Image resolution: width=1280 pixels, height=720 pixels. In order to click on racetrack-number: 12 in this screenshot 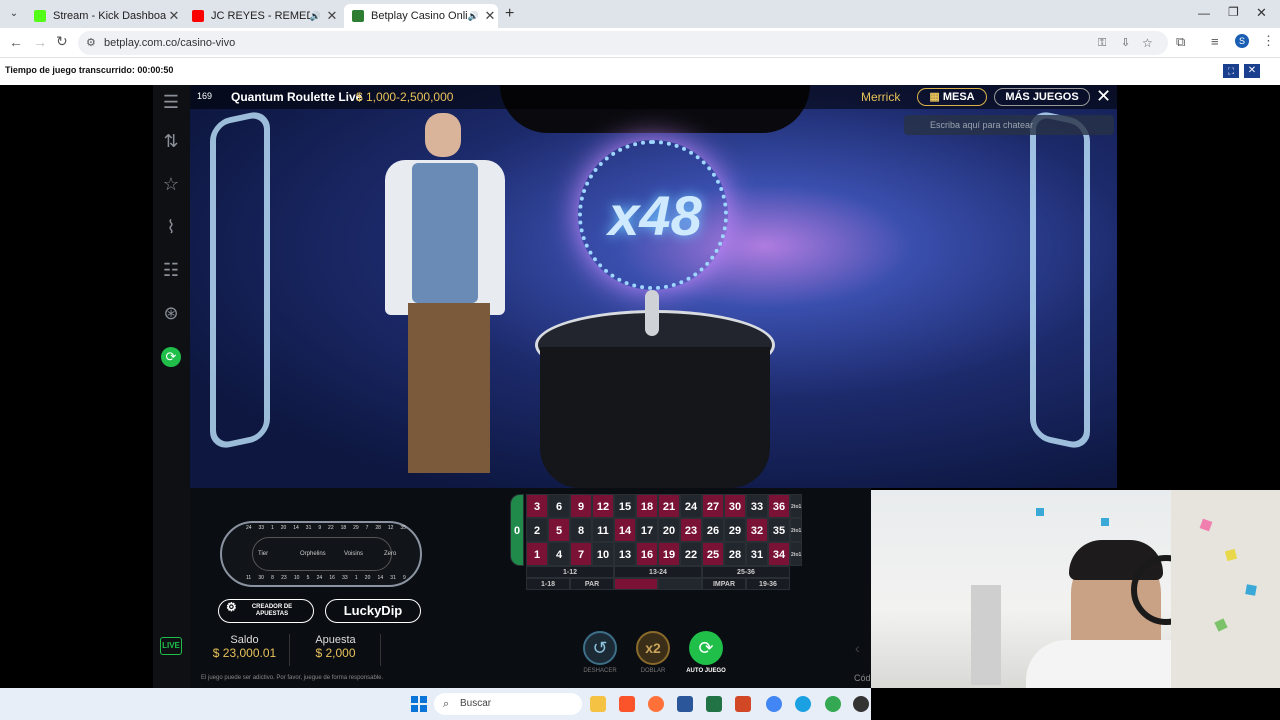, I will do `click(391, 530)`.